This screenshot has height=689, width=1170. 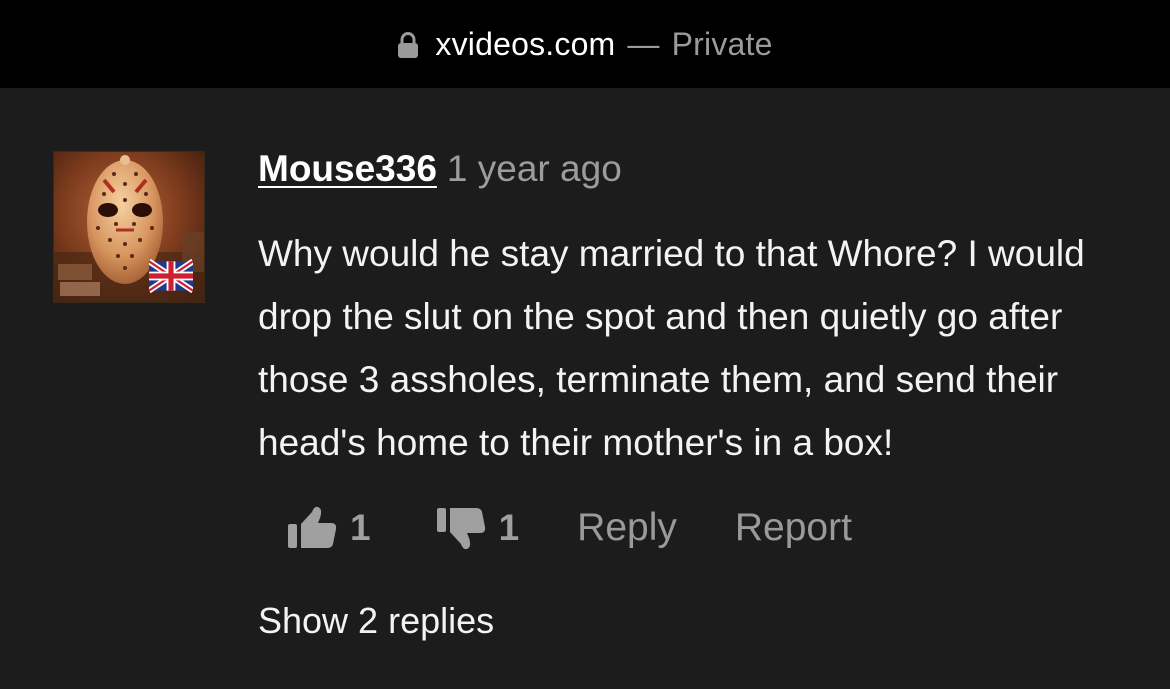 What do you see at coordinates (688, 621) in the screenshot?
I see `show-replies-button: Show 2 replies` at bounding box center [688, 621].